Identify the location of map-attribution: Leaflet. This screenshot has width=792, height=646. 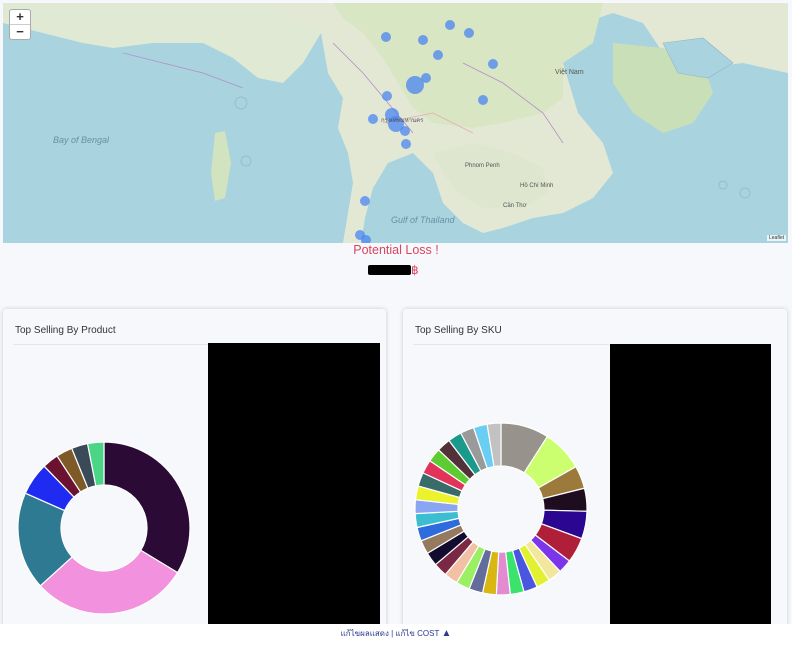
(776, 238).